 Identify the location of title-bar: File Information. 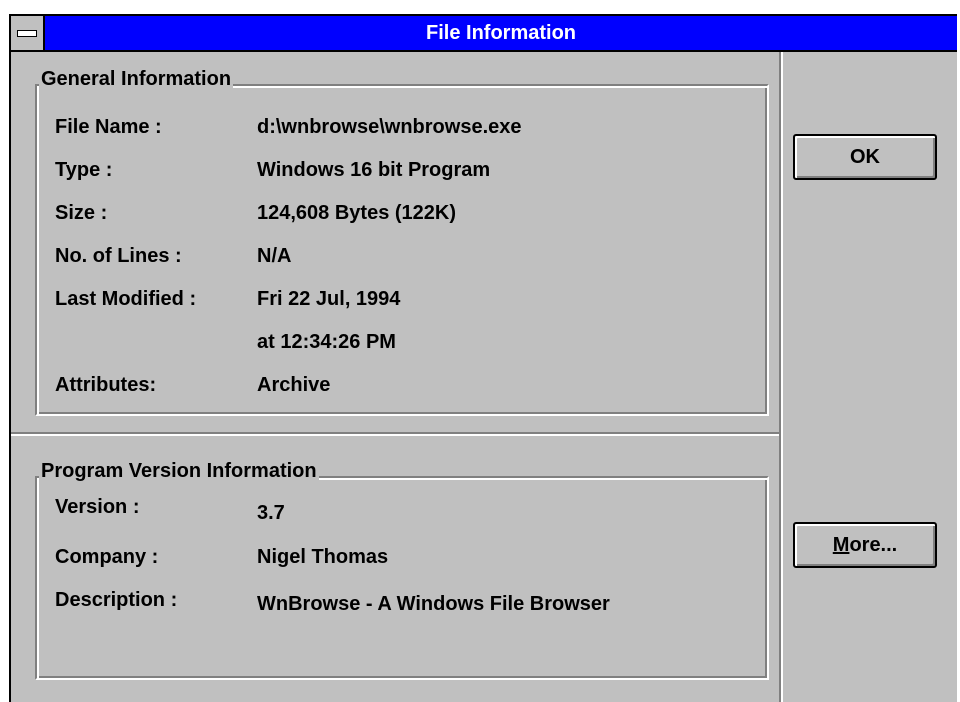
(484, 34).